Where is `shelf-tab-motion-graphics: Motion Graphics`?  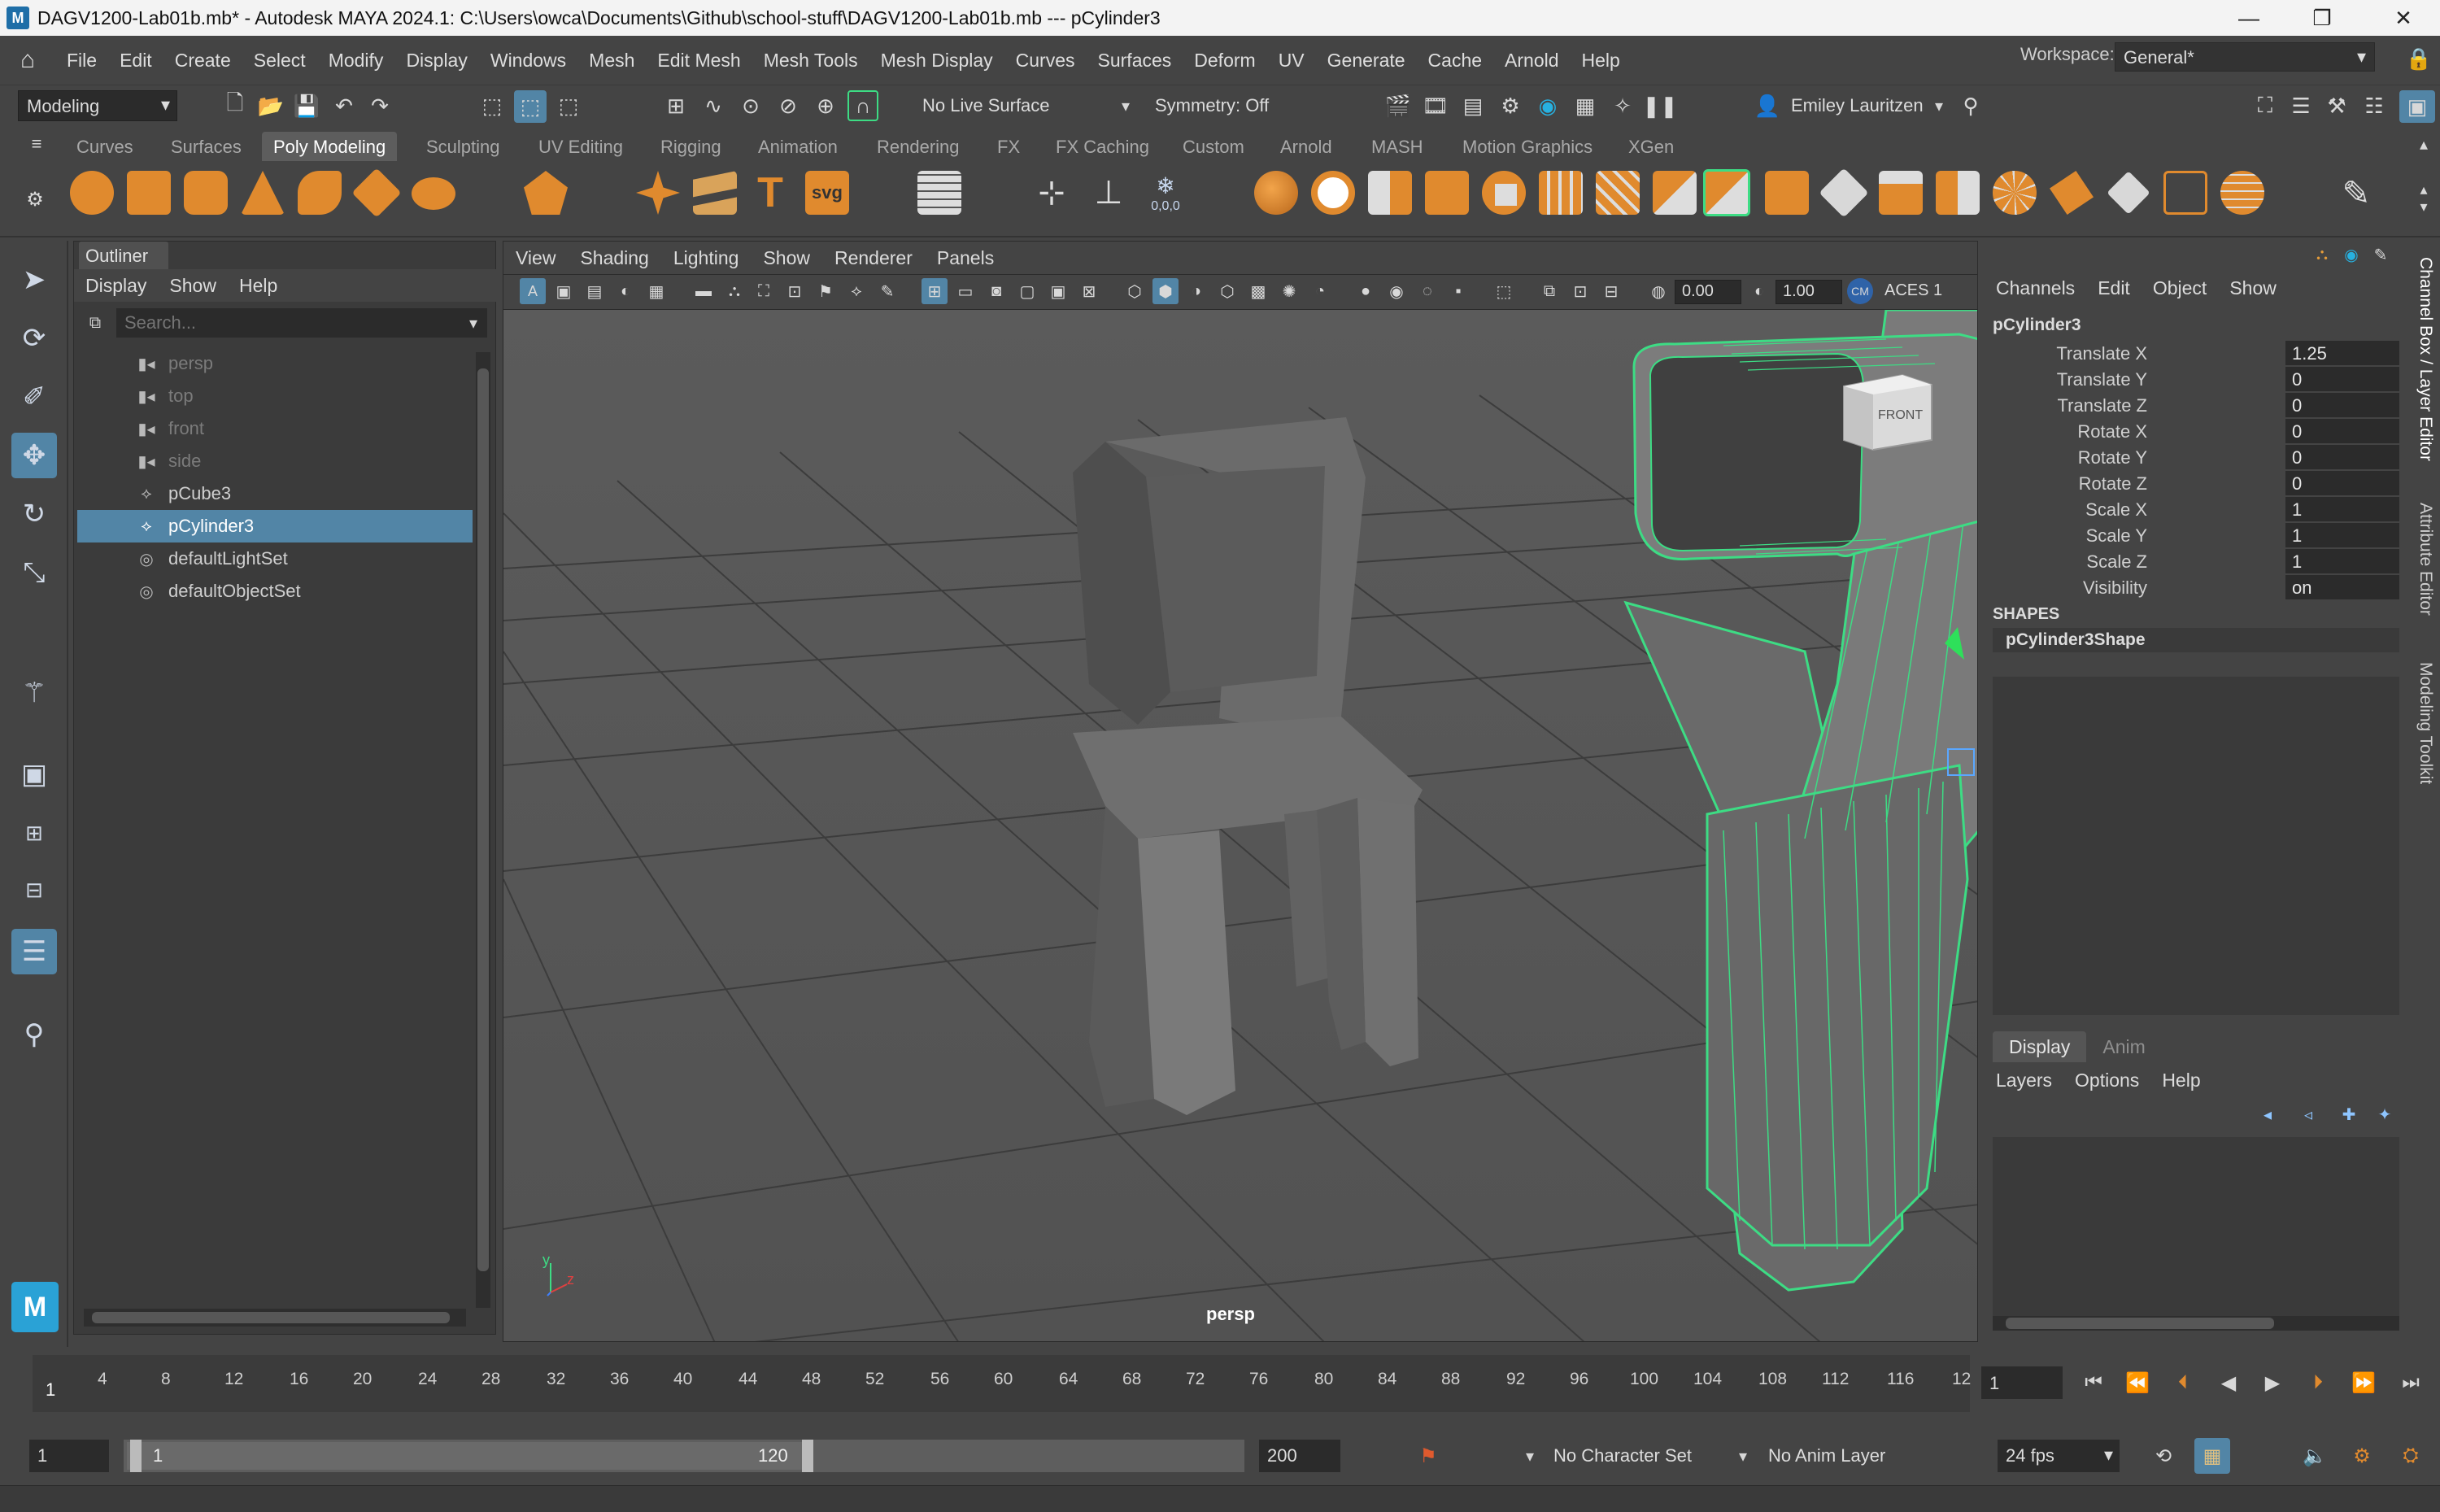 shelf-tab-motion-graphics: Motion Graphics is located at coordinates (1527, 147).